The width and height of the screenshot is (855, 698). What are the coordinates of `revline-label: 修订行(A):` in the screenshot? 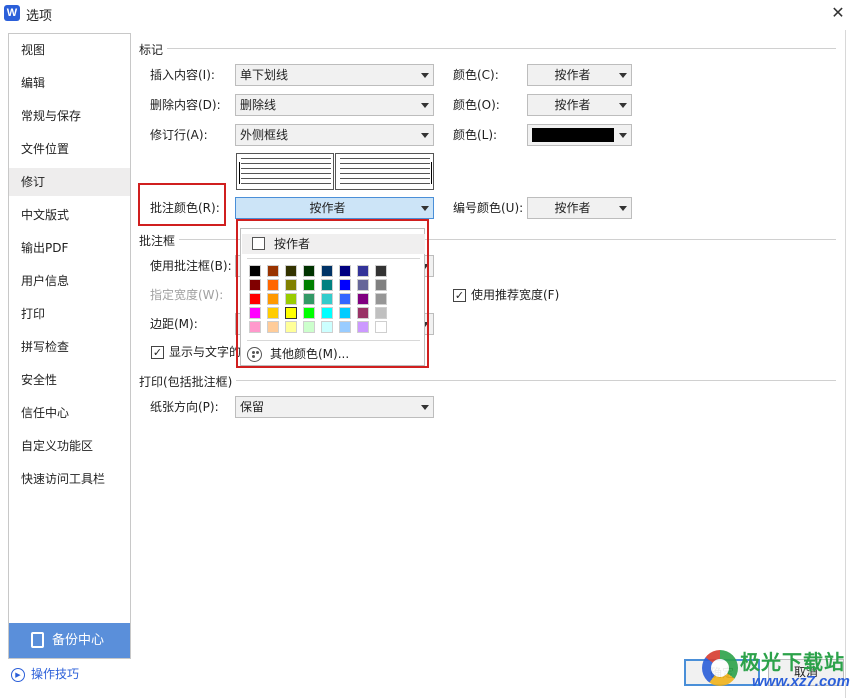 It's located at (179, 135).